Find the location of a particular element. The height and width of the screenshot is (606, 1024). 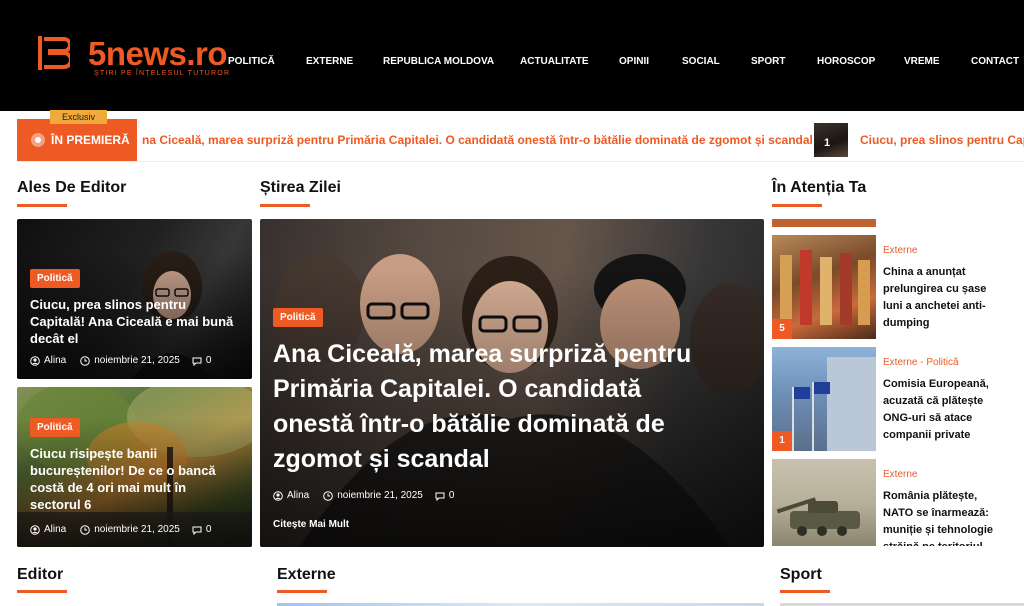

section-title-externe: Externe is located at coordinates (306, 574).